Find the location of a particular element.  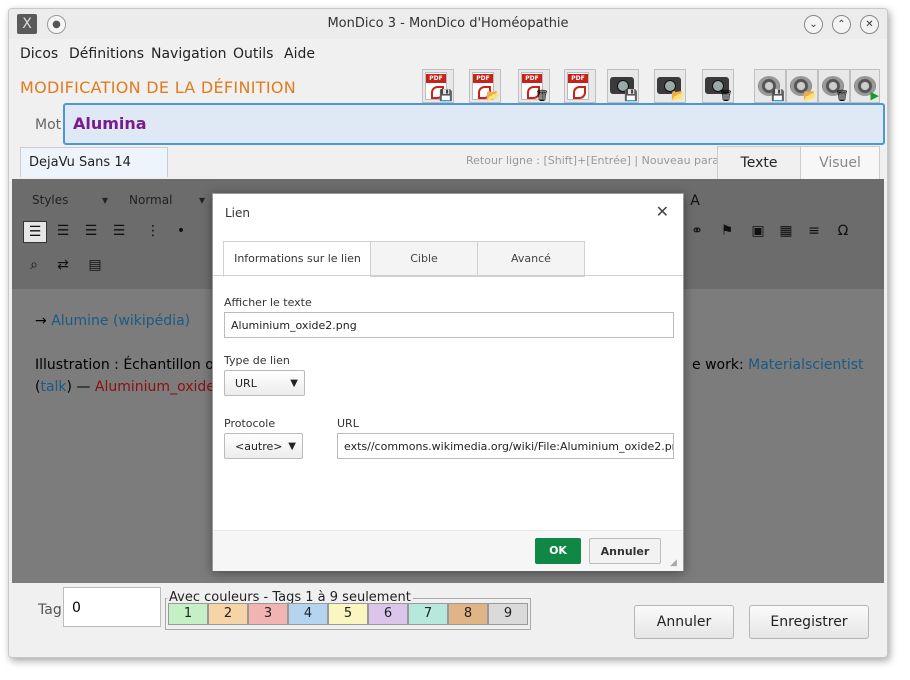

align-left-icon: ☰ is located at coordinates (35, 232).